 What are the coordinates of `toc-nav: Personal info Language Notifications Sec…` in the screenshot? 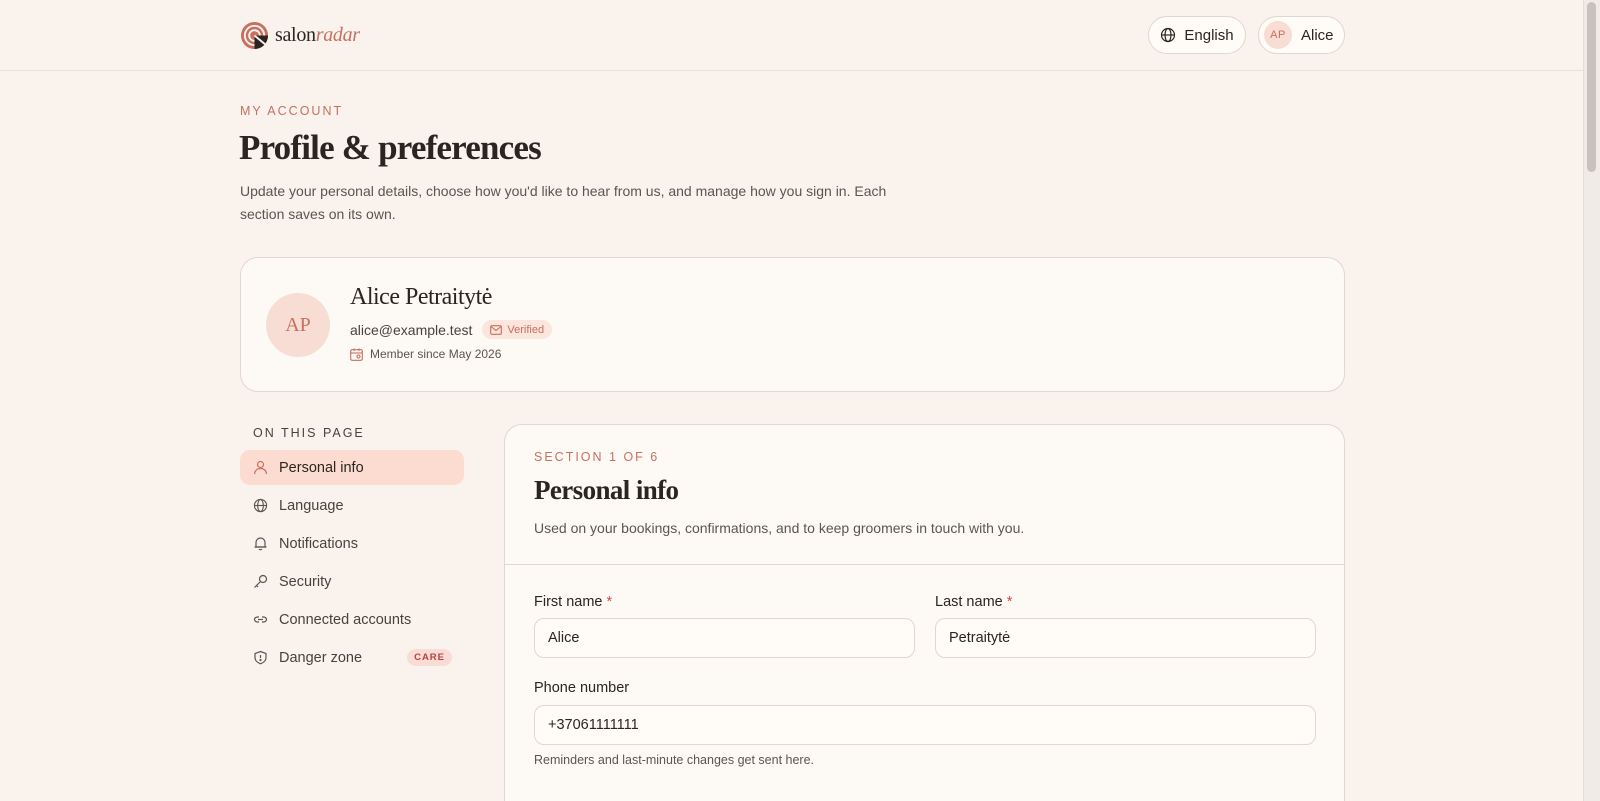 It's located at (352, 564).